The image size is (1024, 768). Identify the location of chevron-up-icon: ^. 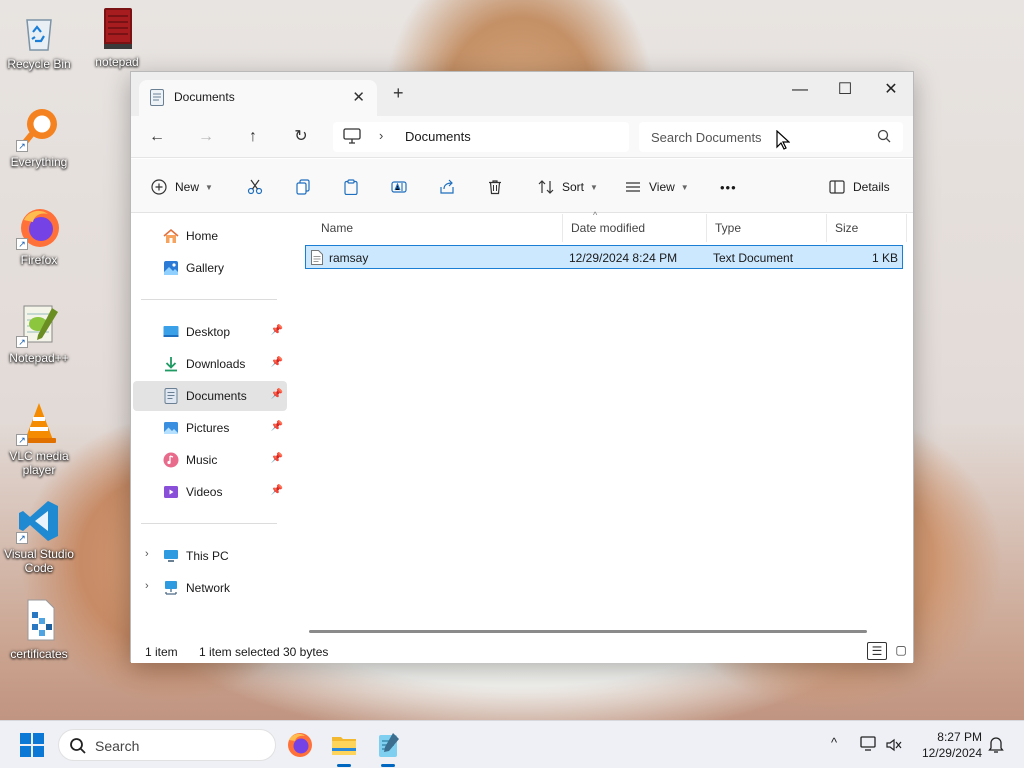
(834, 742).